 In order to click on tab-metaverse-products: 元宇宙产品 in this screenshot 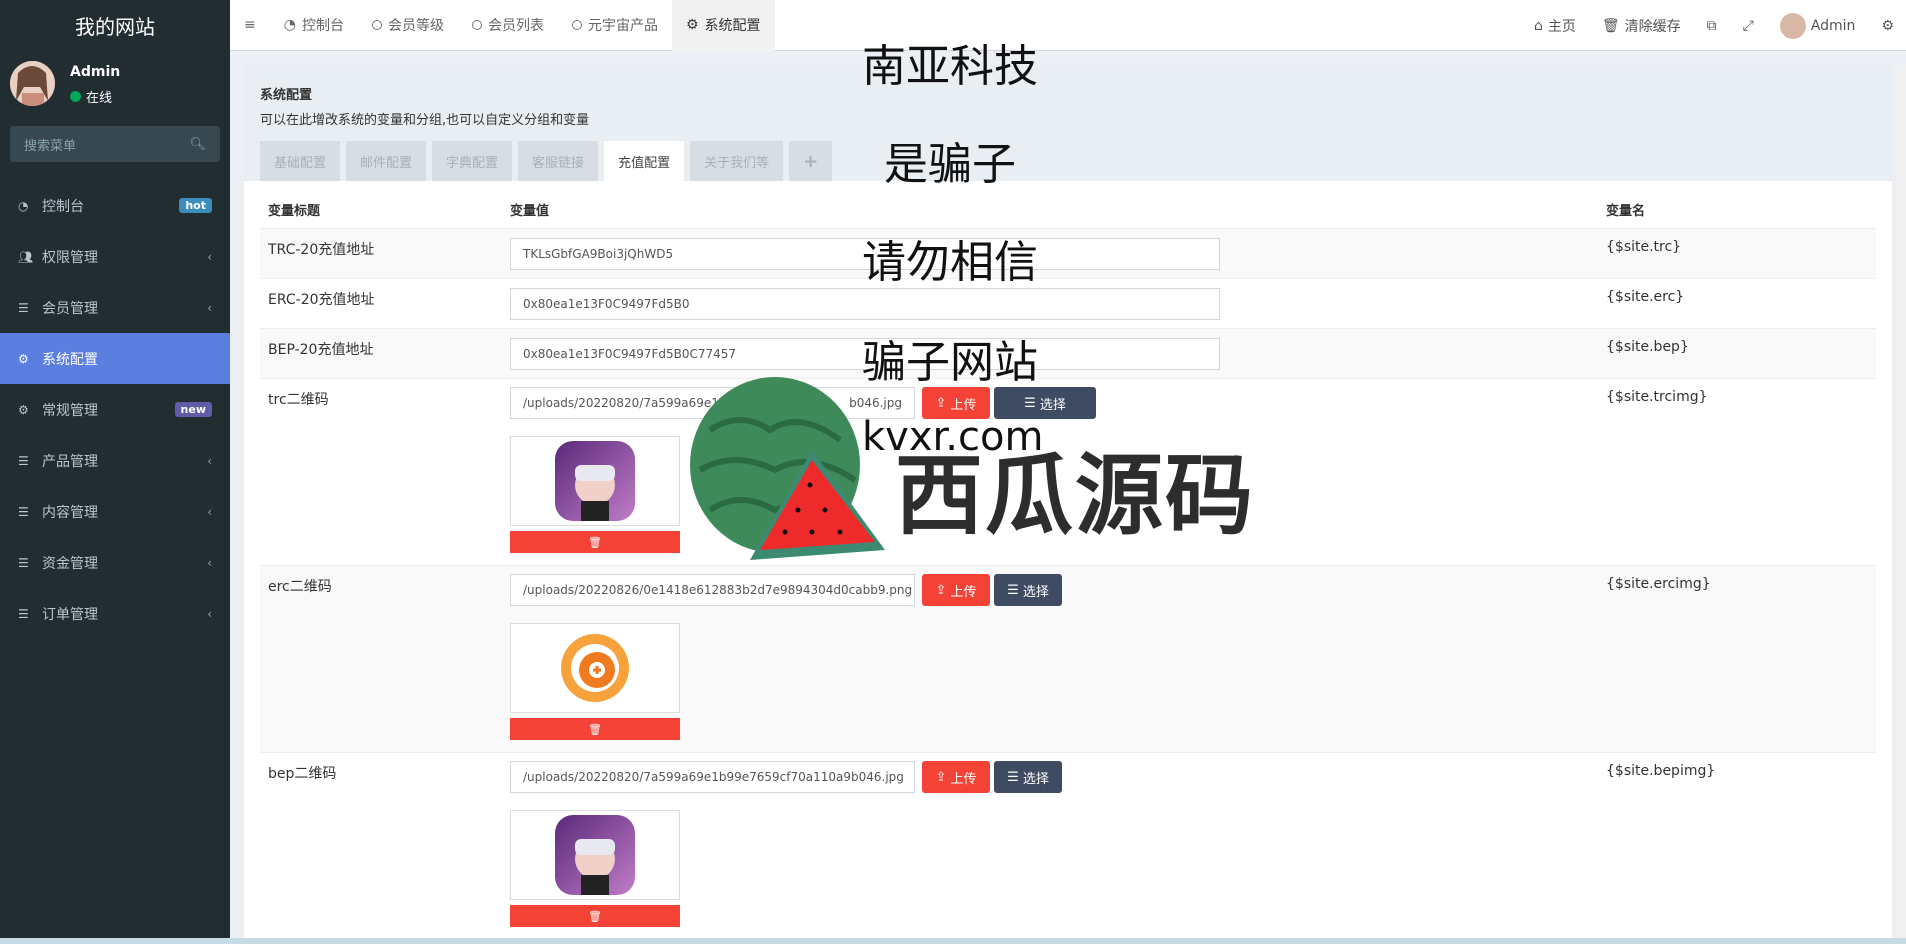, I will do `click(615, 25)`.